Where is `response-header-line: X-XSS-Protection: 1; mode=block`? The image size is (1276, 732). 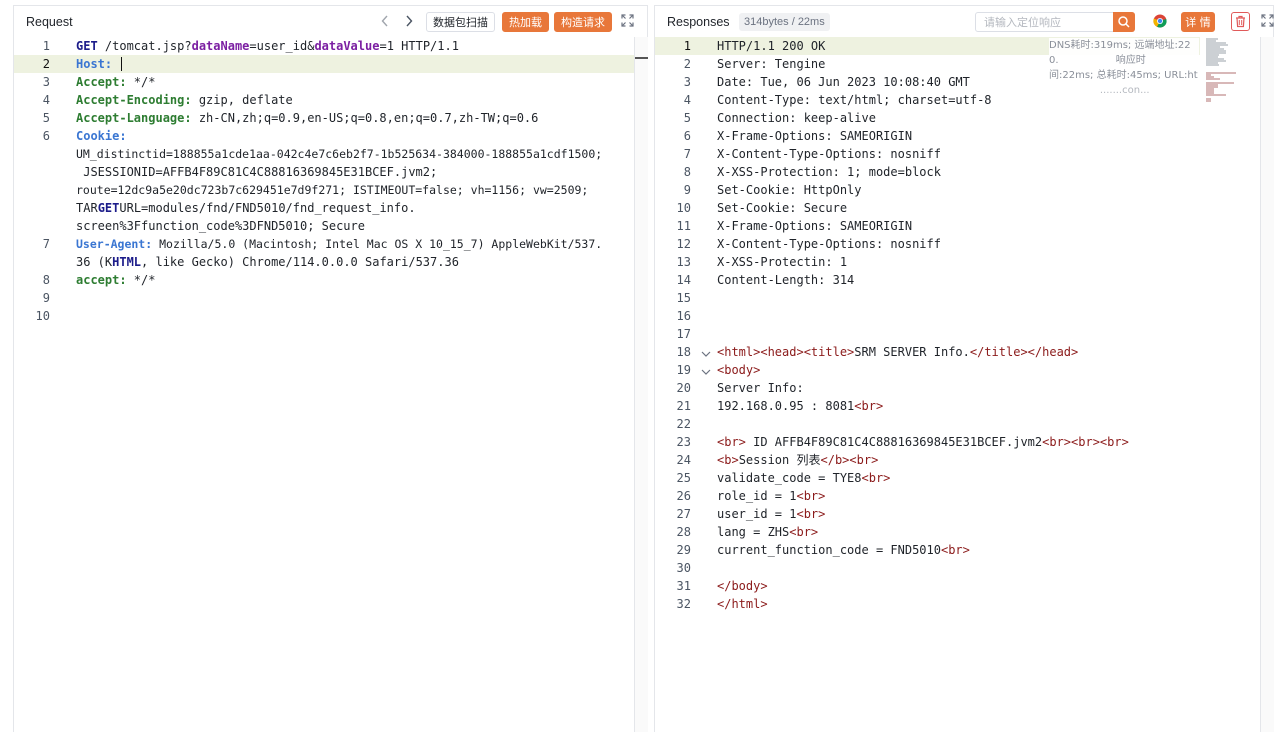 response-header-line: X-XSS-Protection: 1; mode=block is located at coordinates (829, 172).